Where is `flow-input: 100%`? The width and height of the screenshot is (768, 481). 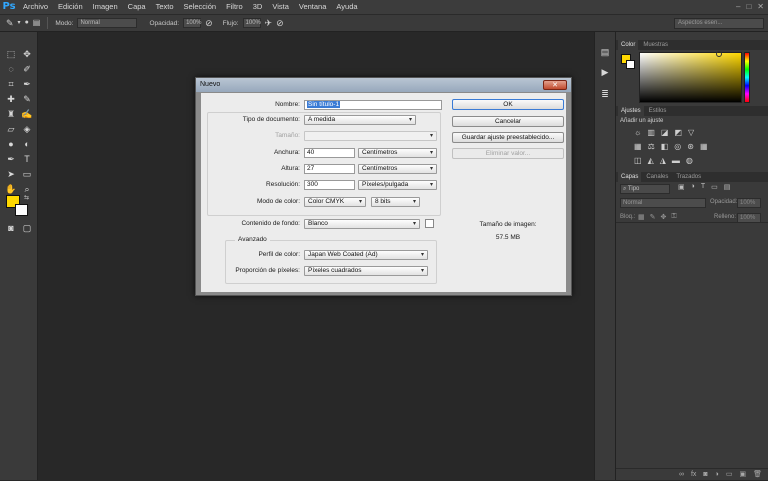
flow-input: 100% is located at coordinates (251, 23).